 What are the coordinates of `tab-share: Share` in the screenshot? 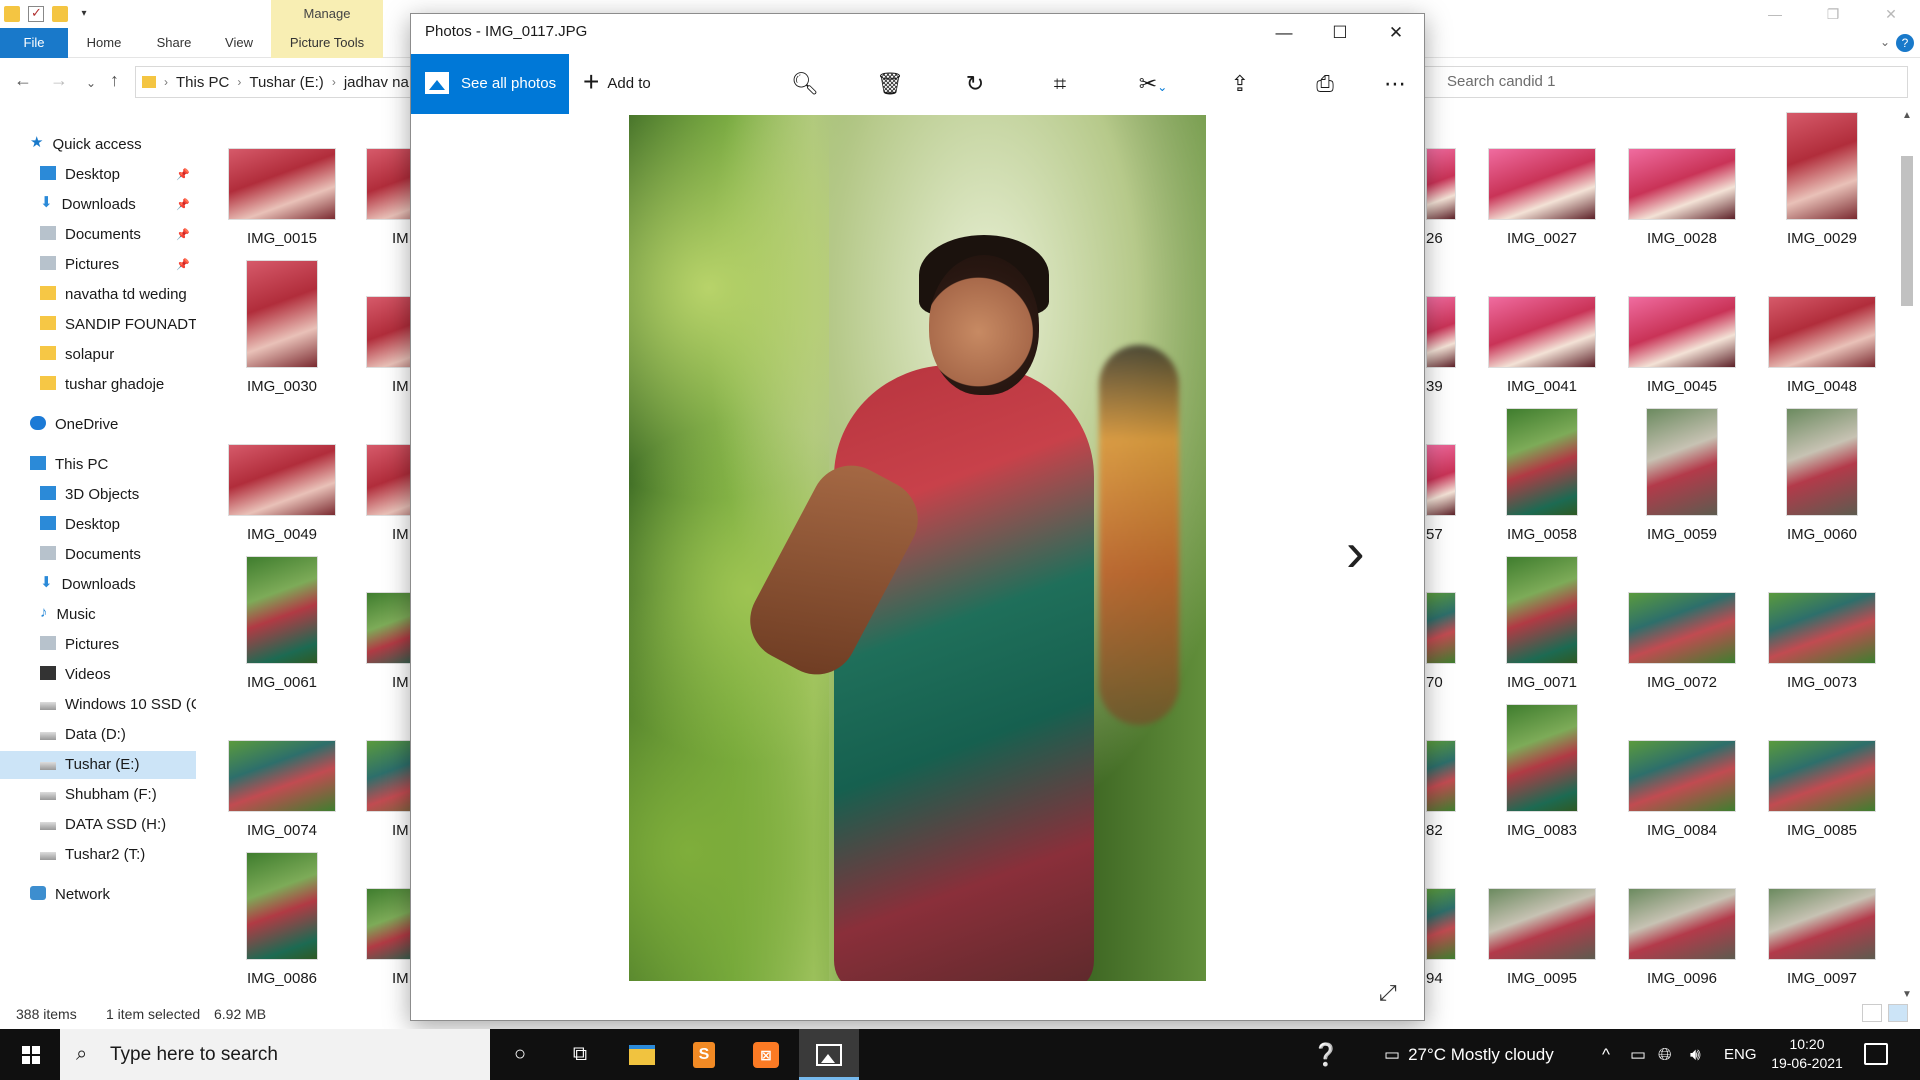 It's located at (174, 43).